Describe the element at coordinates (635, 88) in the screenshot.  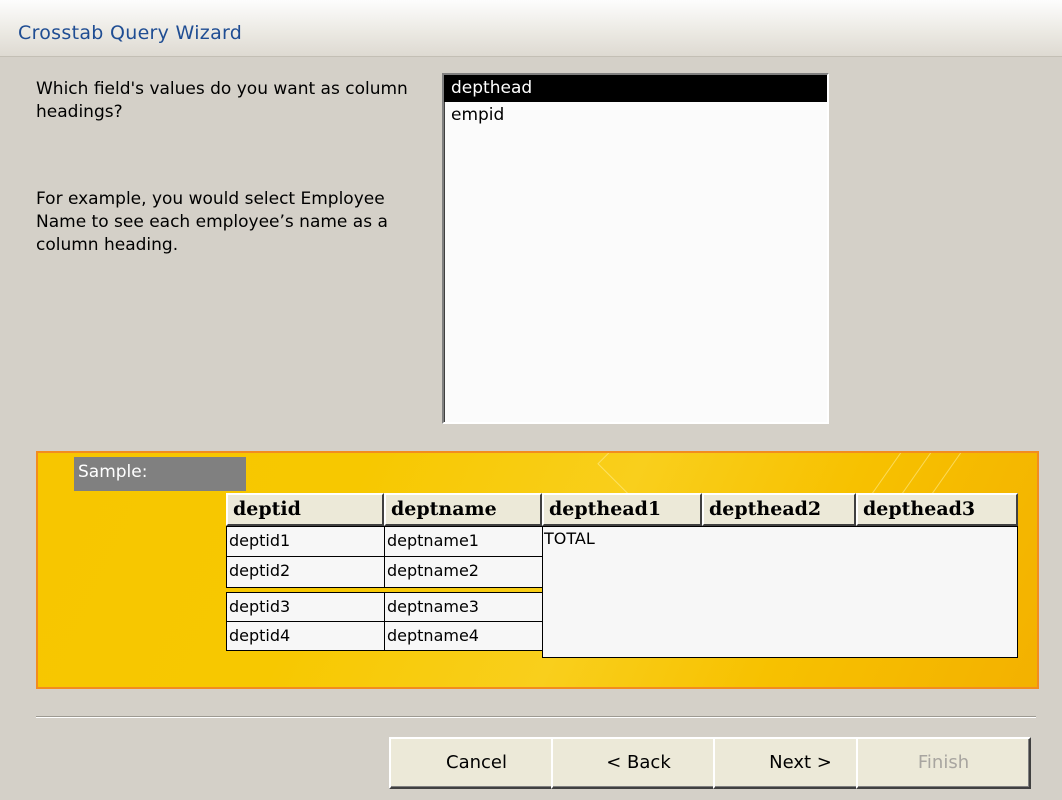
I see `field-list-item: depthead` at that location.